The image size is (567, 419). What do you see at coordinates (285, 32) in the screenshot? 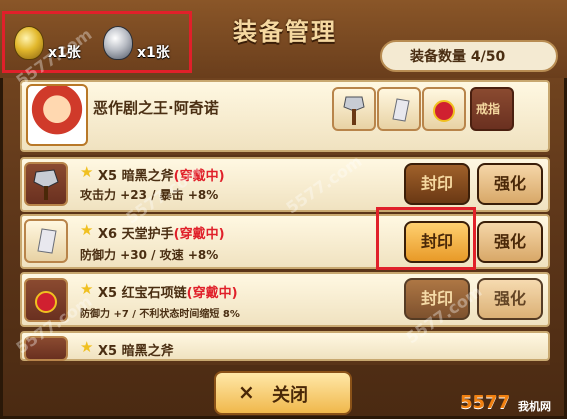
I see `page-title: 装备管理` at bounding box center [285, 32].